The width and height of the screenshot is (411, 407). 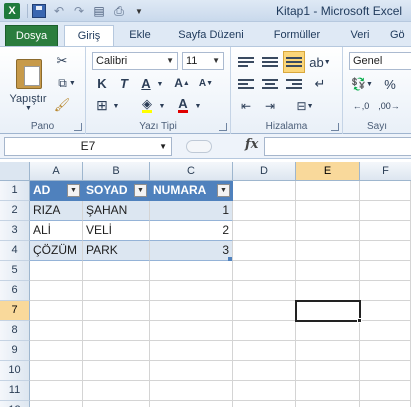 What do you see at coordinates (182, 83) in the screenshot?
I see `grow-font-icon: A ▲` at bounding box center [182, 83].